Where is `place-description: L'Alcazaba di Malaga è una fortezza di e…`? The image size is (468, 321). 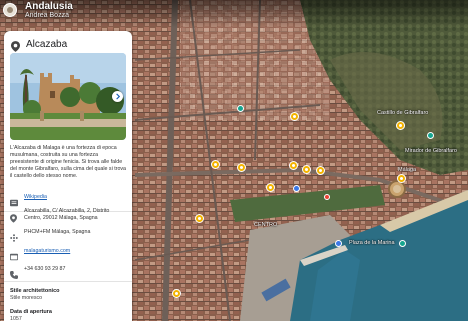
place-description: L'Alcazaba di Malaga è una fortezza di e… is located at coordinates (68, 162).